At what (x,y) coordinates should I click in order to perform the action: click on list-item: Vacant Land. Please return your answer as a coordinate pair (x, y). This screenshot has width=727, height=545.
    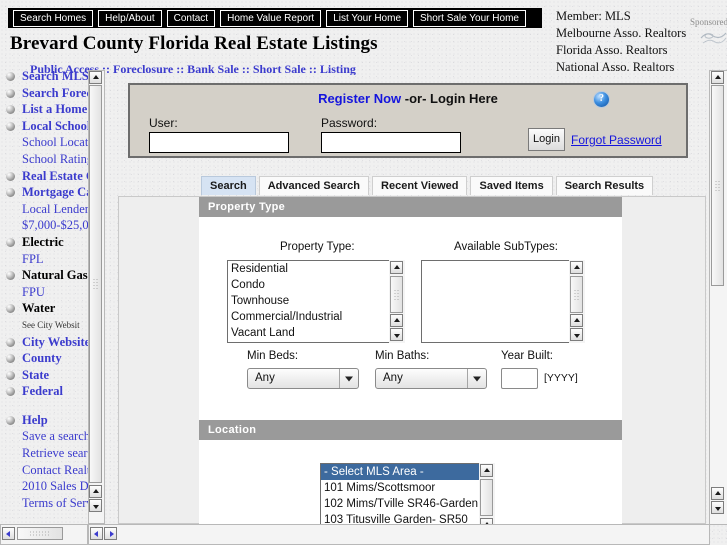
    Looking at the image, I should click on (316, 333).